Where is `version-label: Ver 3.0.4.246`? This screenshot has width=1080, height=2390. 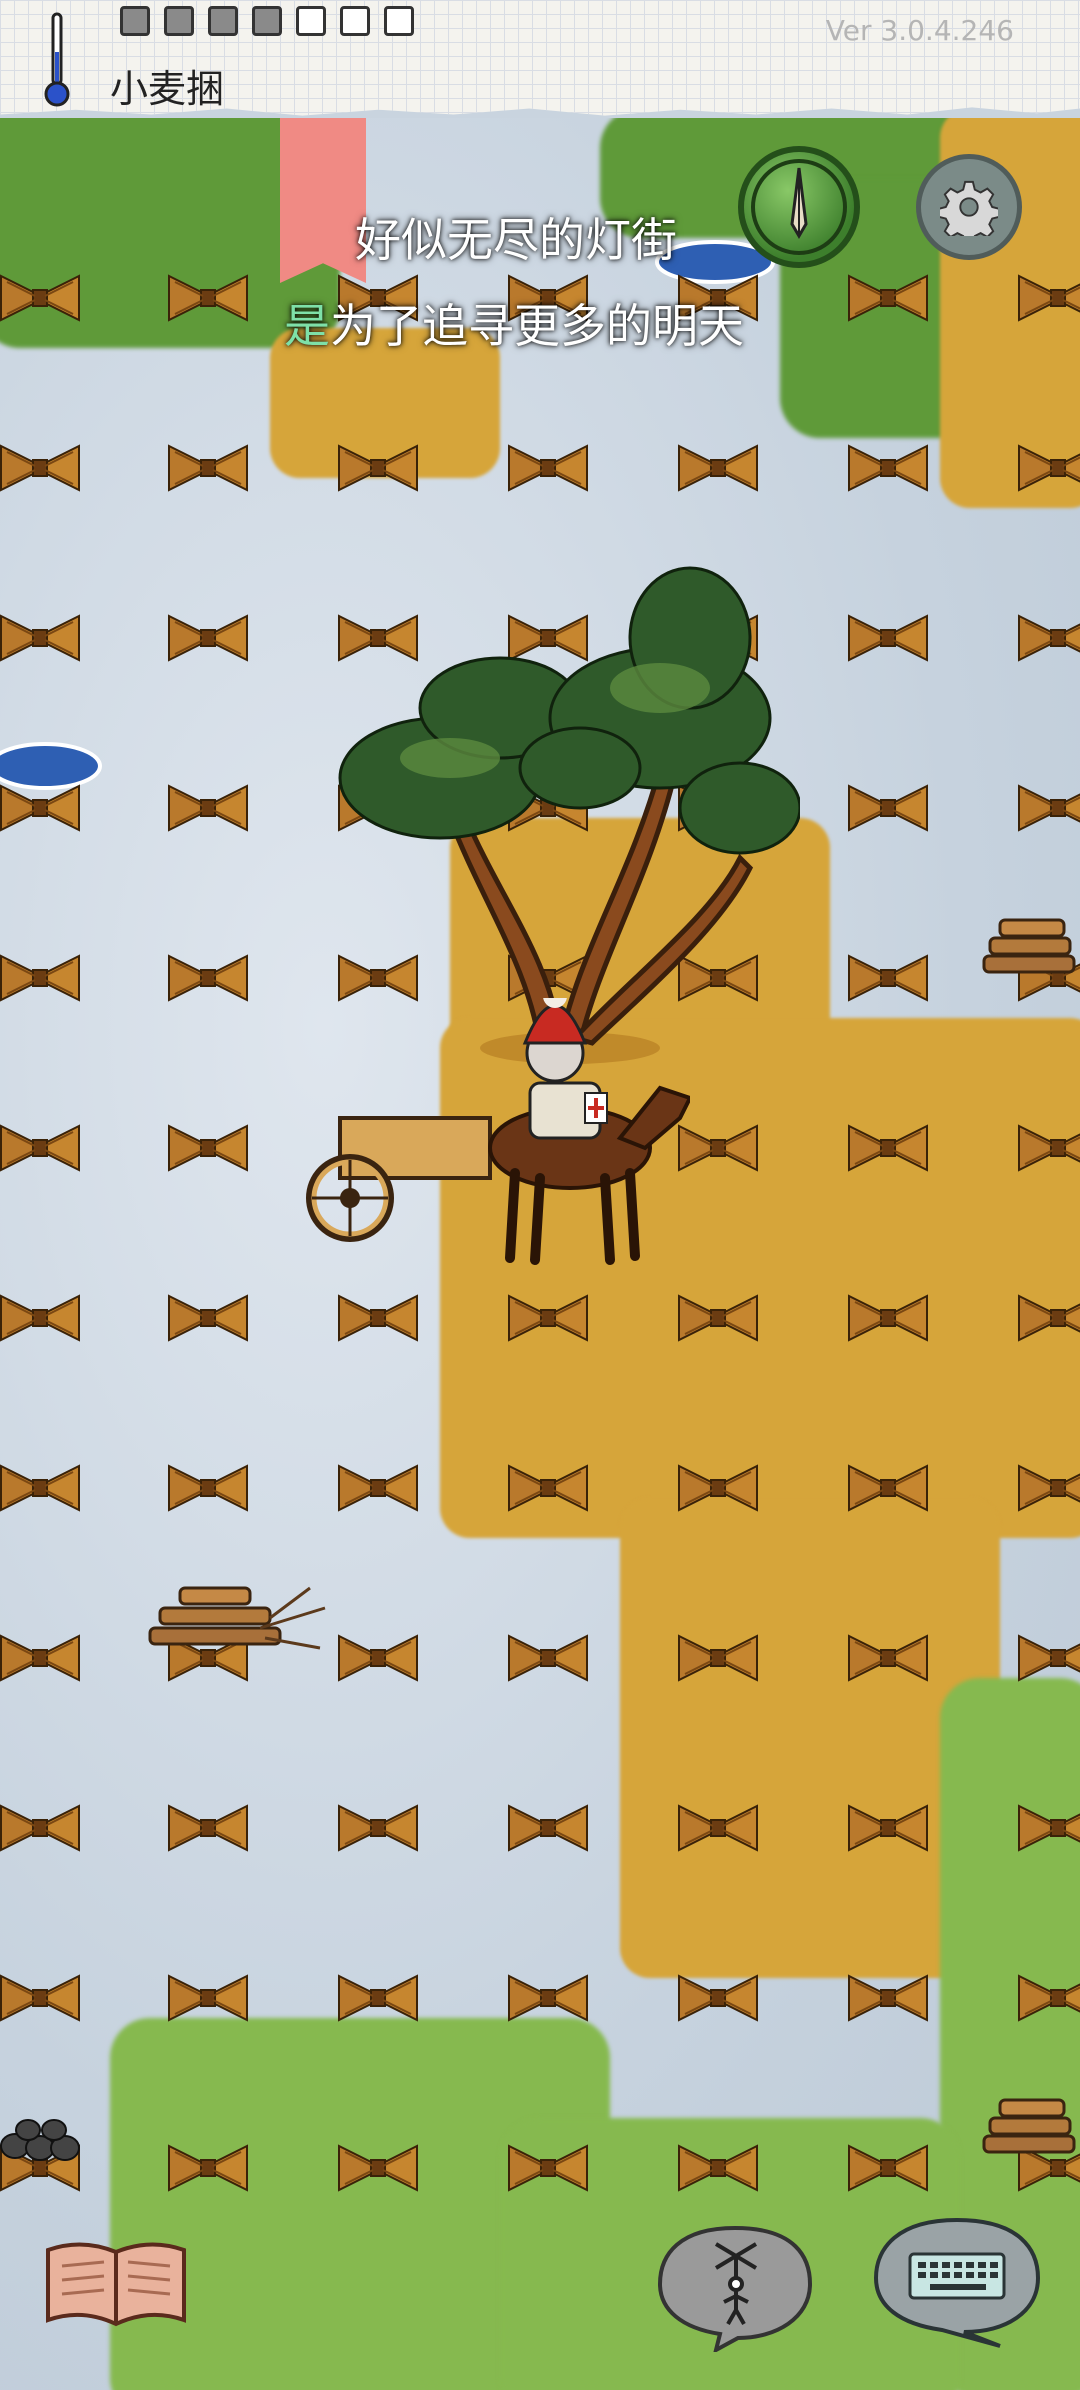 version-label: Ver 3.0.4.246 is located at coordinates (919, 30).